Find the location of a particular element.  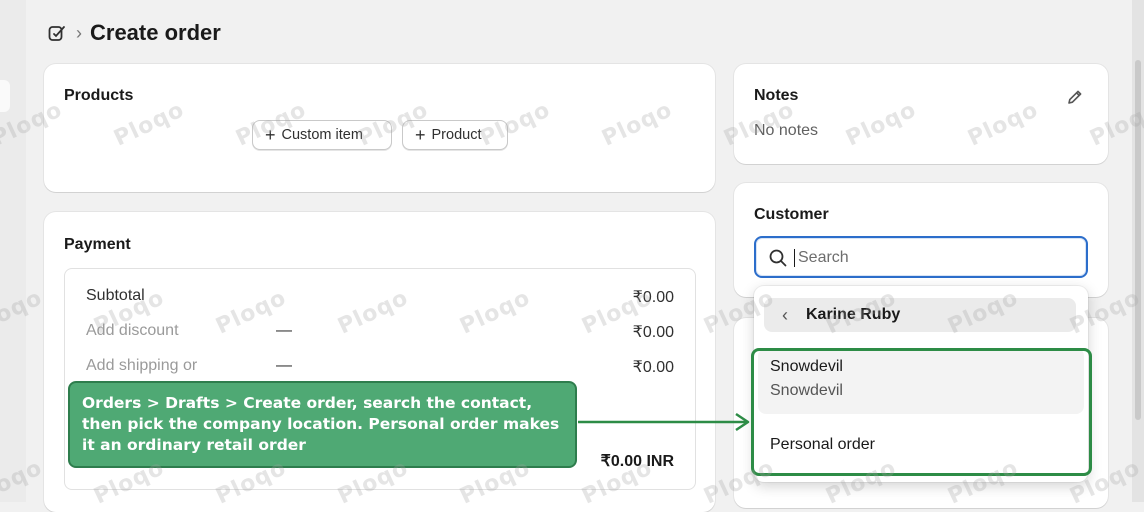

edit-order-icon is located at coordinates (57, 33).